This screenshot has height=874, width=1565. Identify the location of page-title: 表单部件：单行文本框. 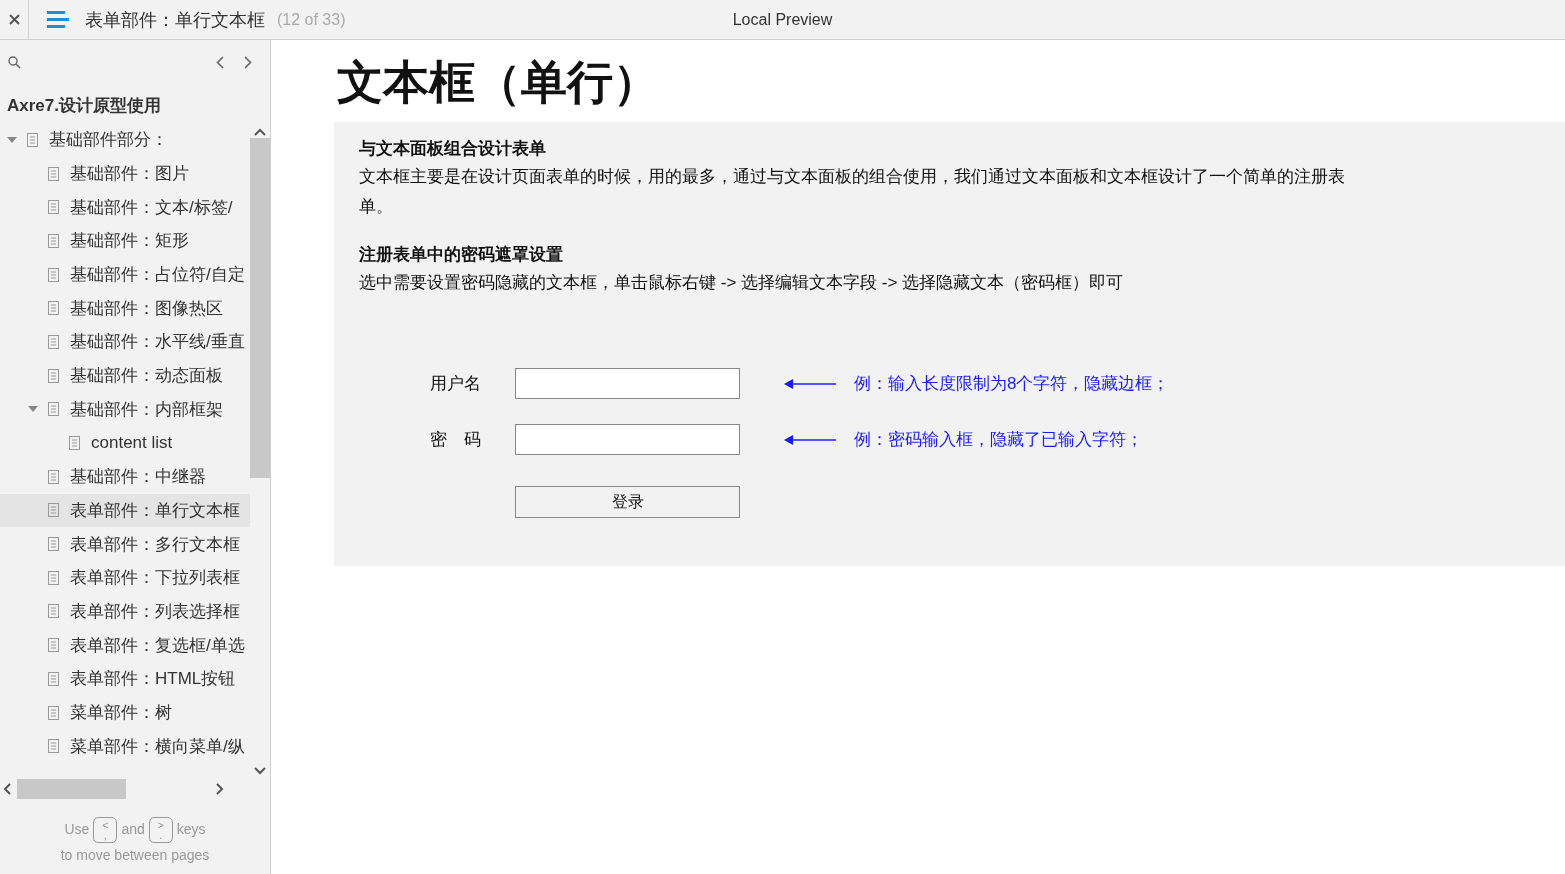
(175, 20).